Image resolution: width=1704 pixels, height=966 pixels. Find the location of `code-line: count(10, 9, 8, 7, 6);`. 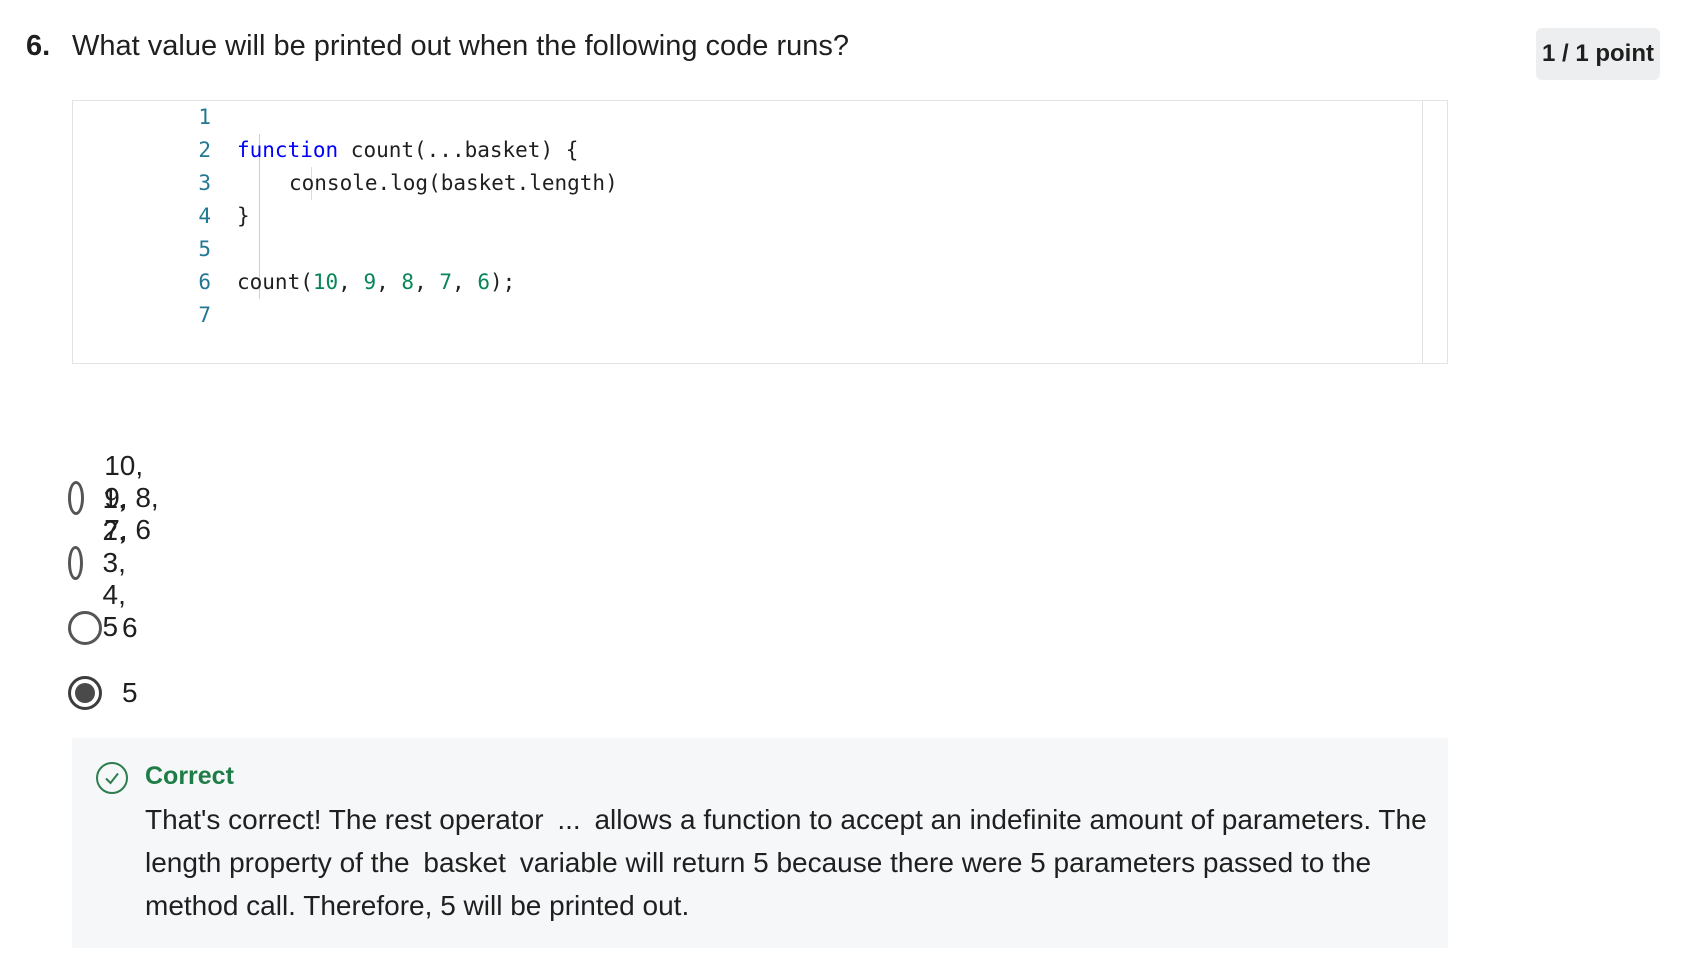

code-line: count(10, 9, 8, 7, 6); is located at coordinates (376, 282).